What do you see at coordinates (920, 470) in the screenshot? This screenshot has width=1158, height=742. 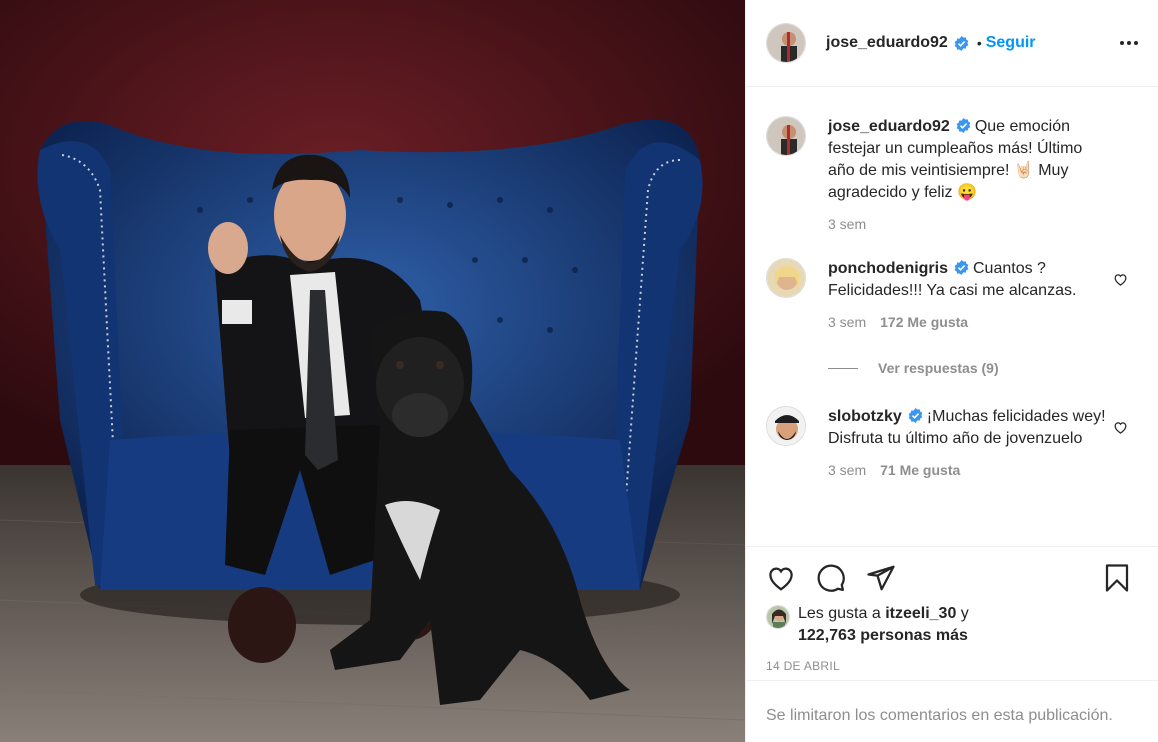 I see `comment-likes: 71 Me gusta` at bounding box center [920, 470].